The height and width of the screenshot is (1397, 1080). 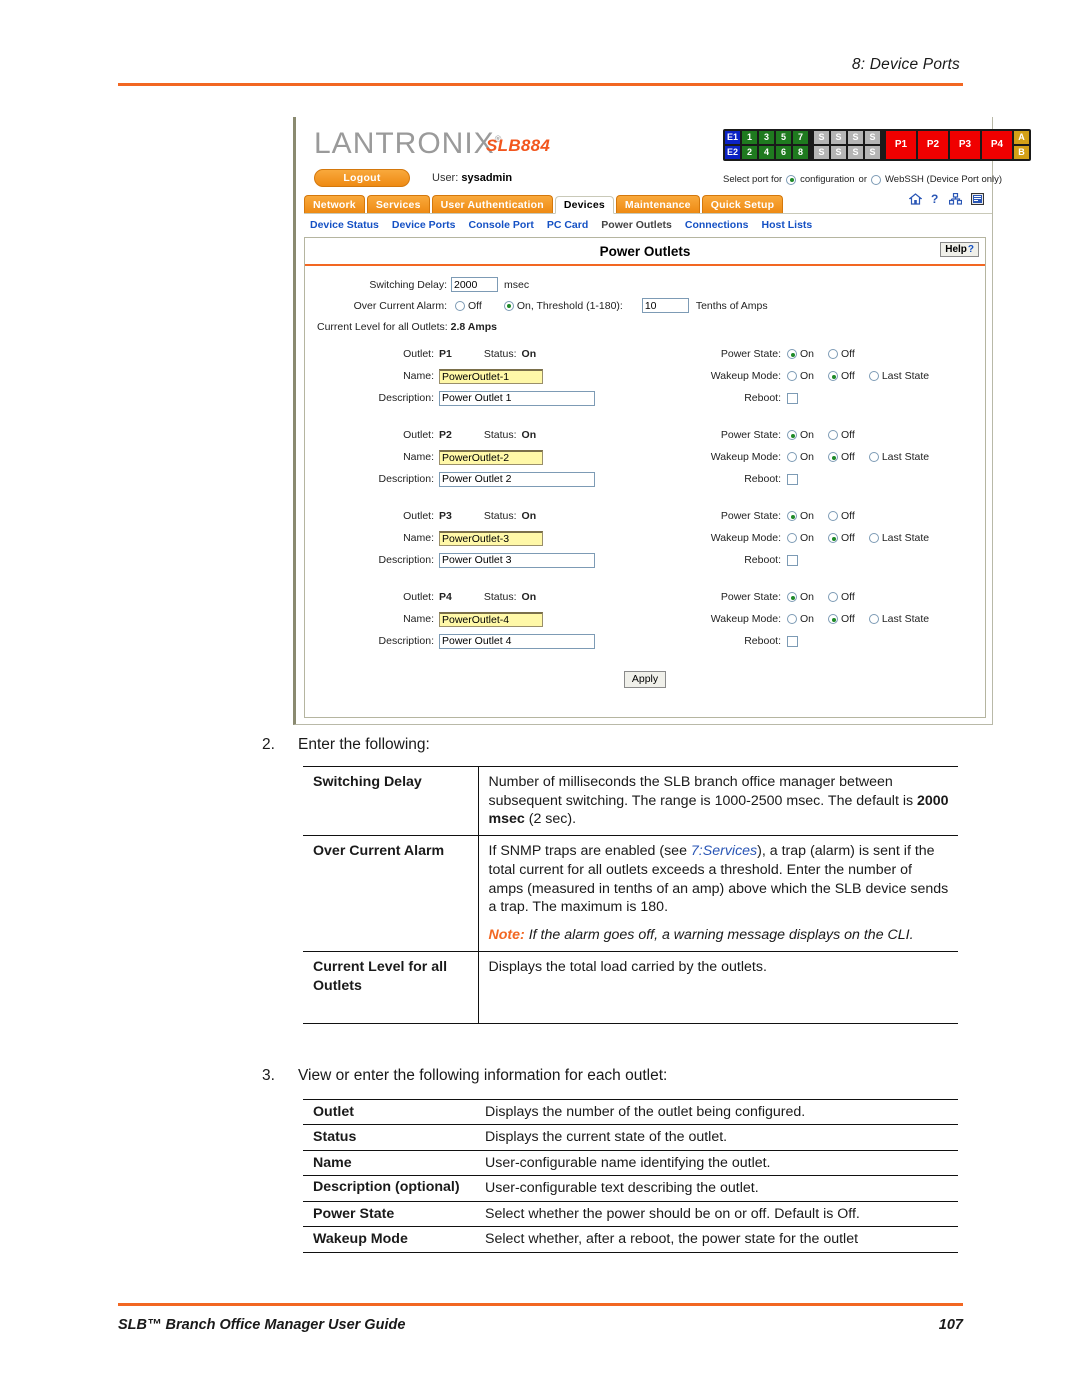 I want to click on name-input-p1: PowerOutlet-1, so click(x=491, y=376).